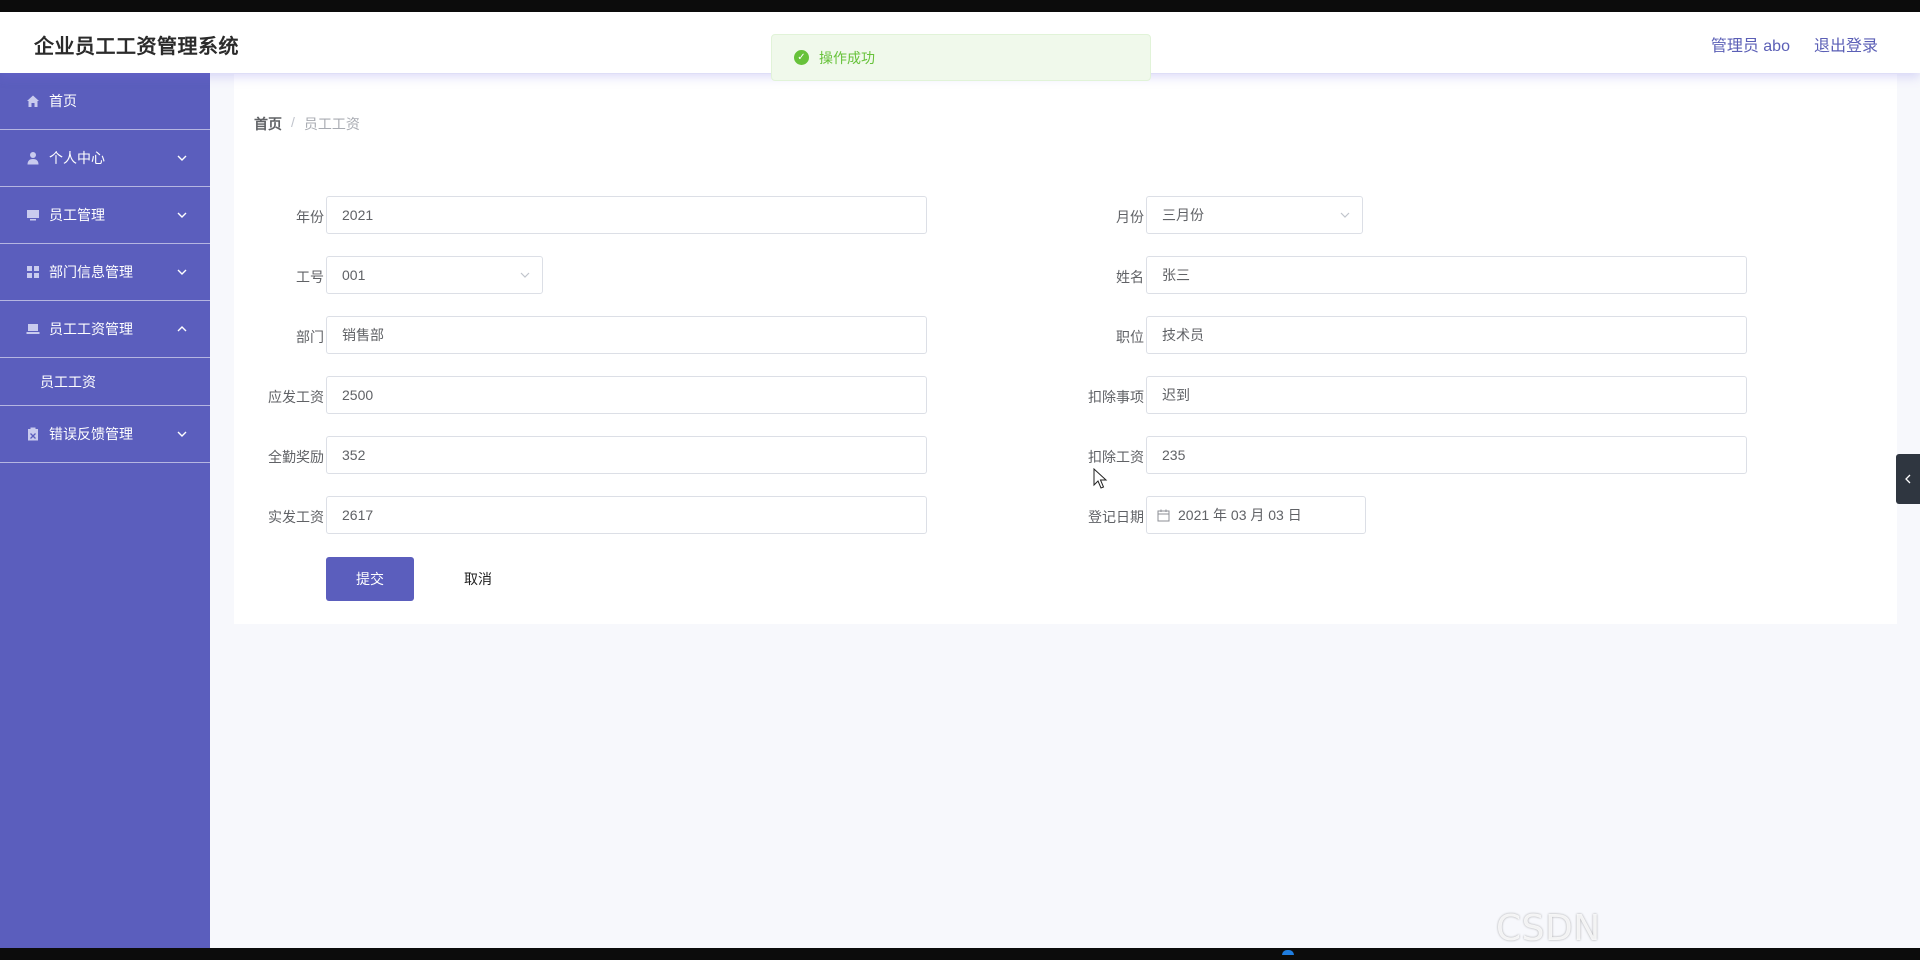  What do you see at coordinates (1174, 455) in the screenshot?
I see `deduction-amount-value: 235` at bounding box center [1174, 455].